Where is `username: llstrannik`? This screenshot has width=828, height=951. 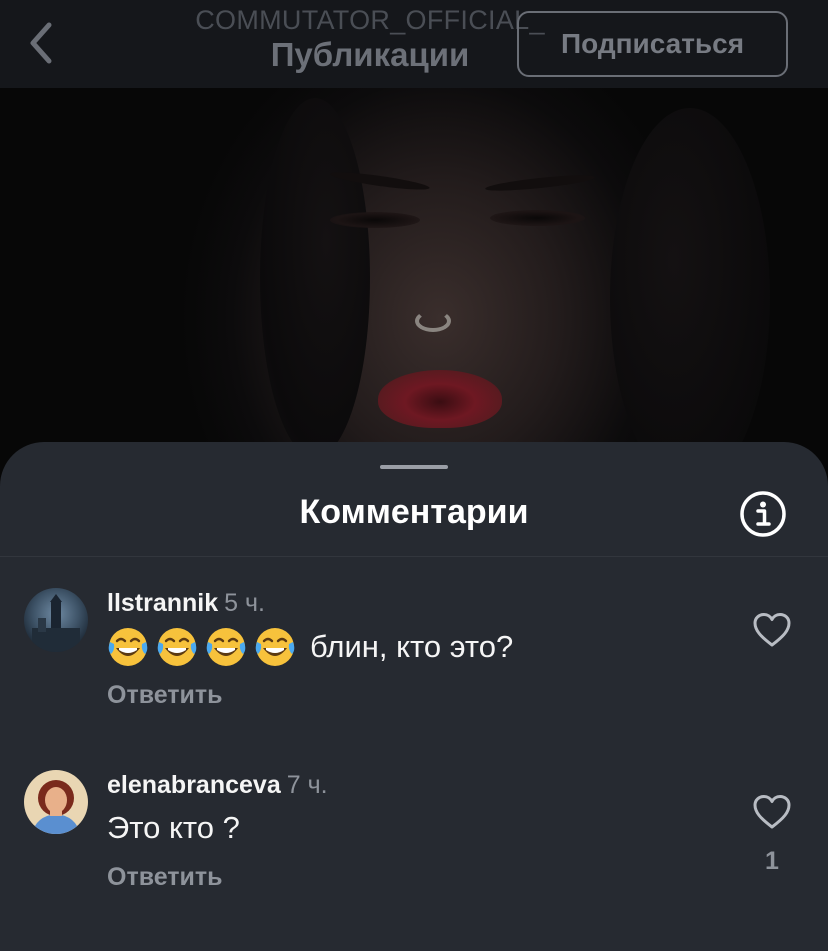
username: llstrannik is located at coordinates (162, 603).